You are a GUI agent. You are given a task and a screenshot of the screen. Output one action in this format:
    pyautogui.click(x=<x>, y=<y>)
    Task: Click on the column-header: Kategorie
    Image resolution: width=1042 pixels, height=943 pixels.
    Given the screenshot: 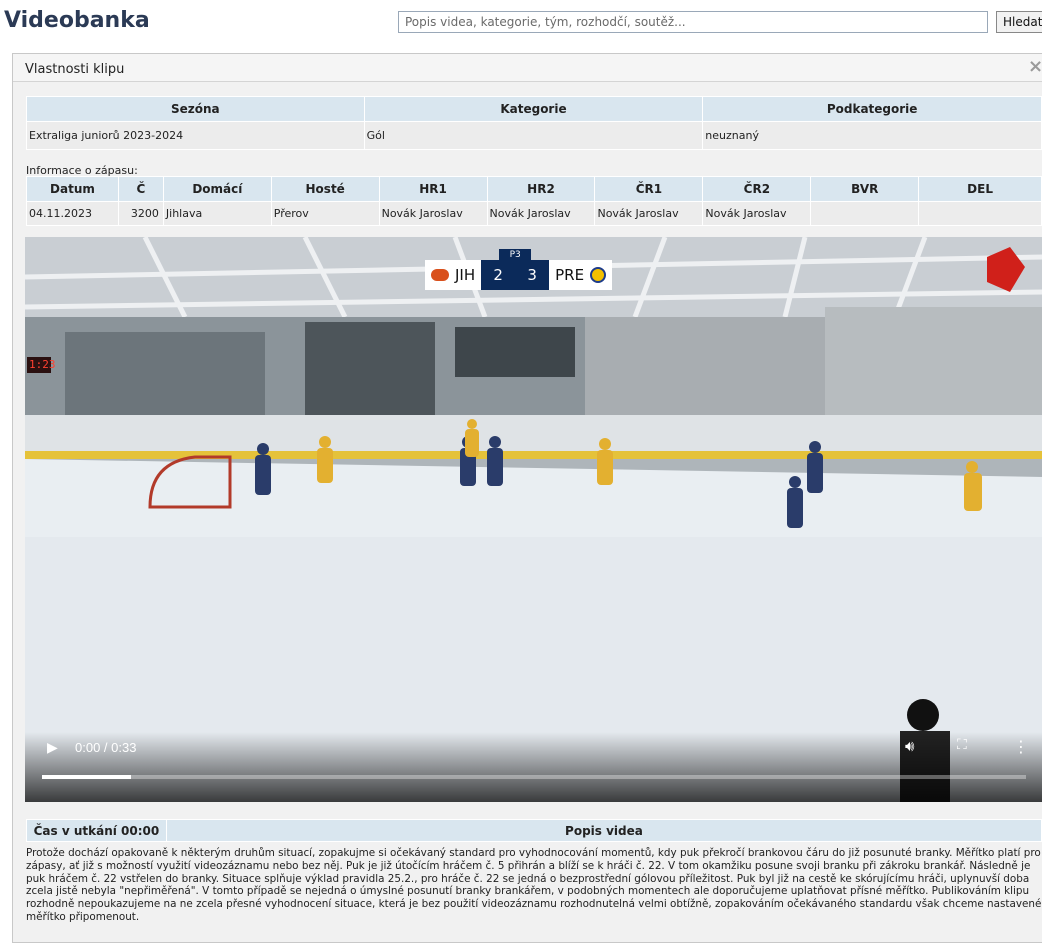 What is the action you would take?
    pyautogui.click(x=533, y=109)
    